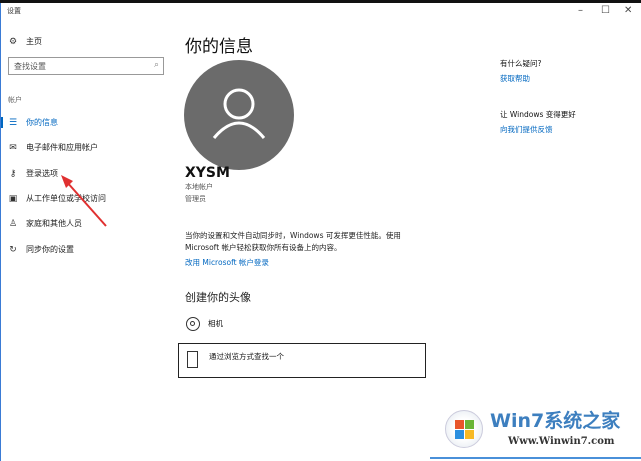 The height and width of the screenshot is (461, 641). Describe the element at coordinates (207, 173) in the screenshot. I see `username: XYSM` at that location.